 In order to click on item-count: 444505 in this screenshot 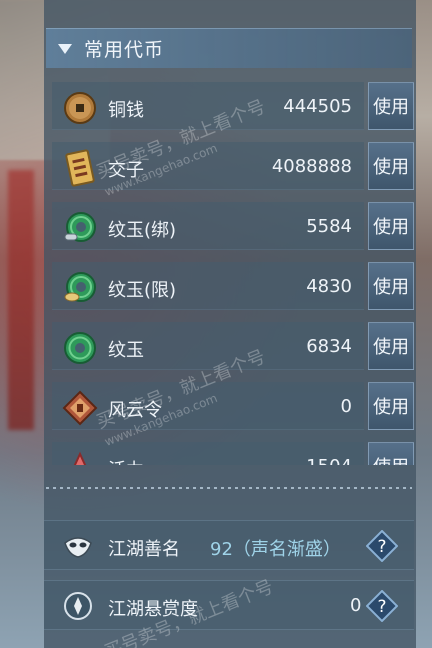, I will do `click(317, 106)`.